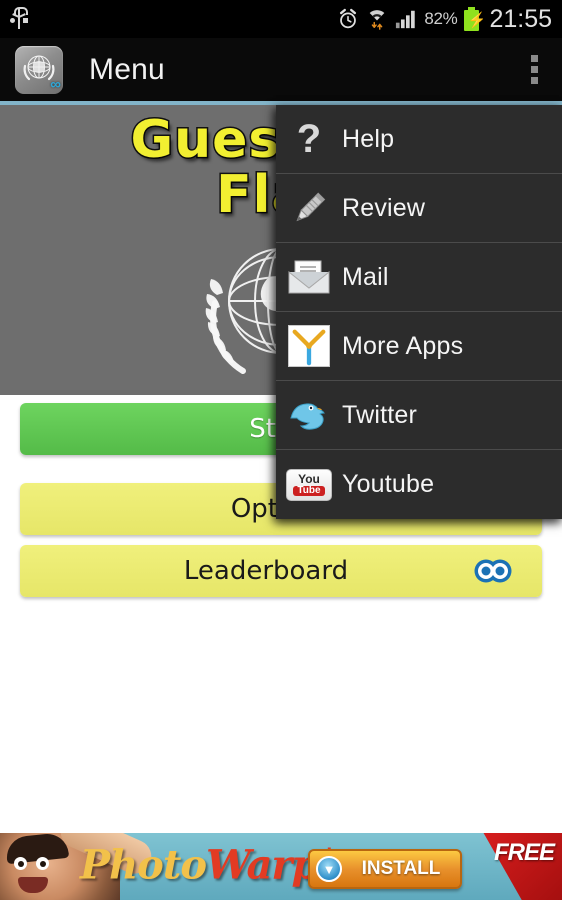 This screenshot has height=900, width=562. Describe the element at coordinates (406, 19) in the screenshot. I see `signal-bars-icon` at that location.